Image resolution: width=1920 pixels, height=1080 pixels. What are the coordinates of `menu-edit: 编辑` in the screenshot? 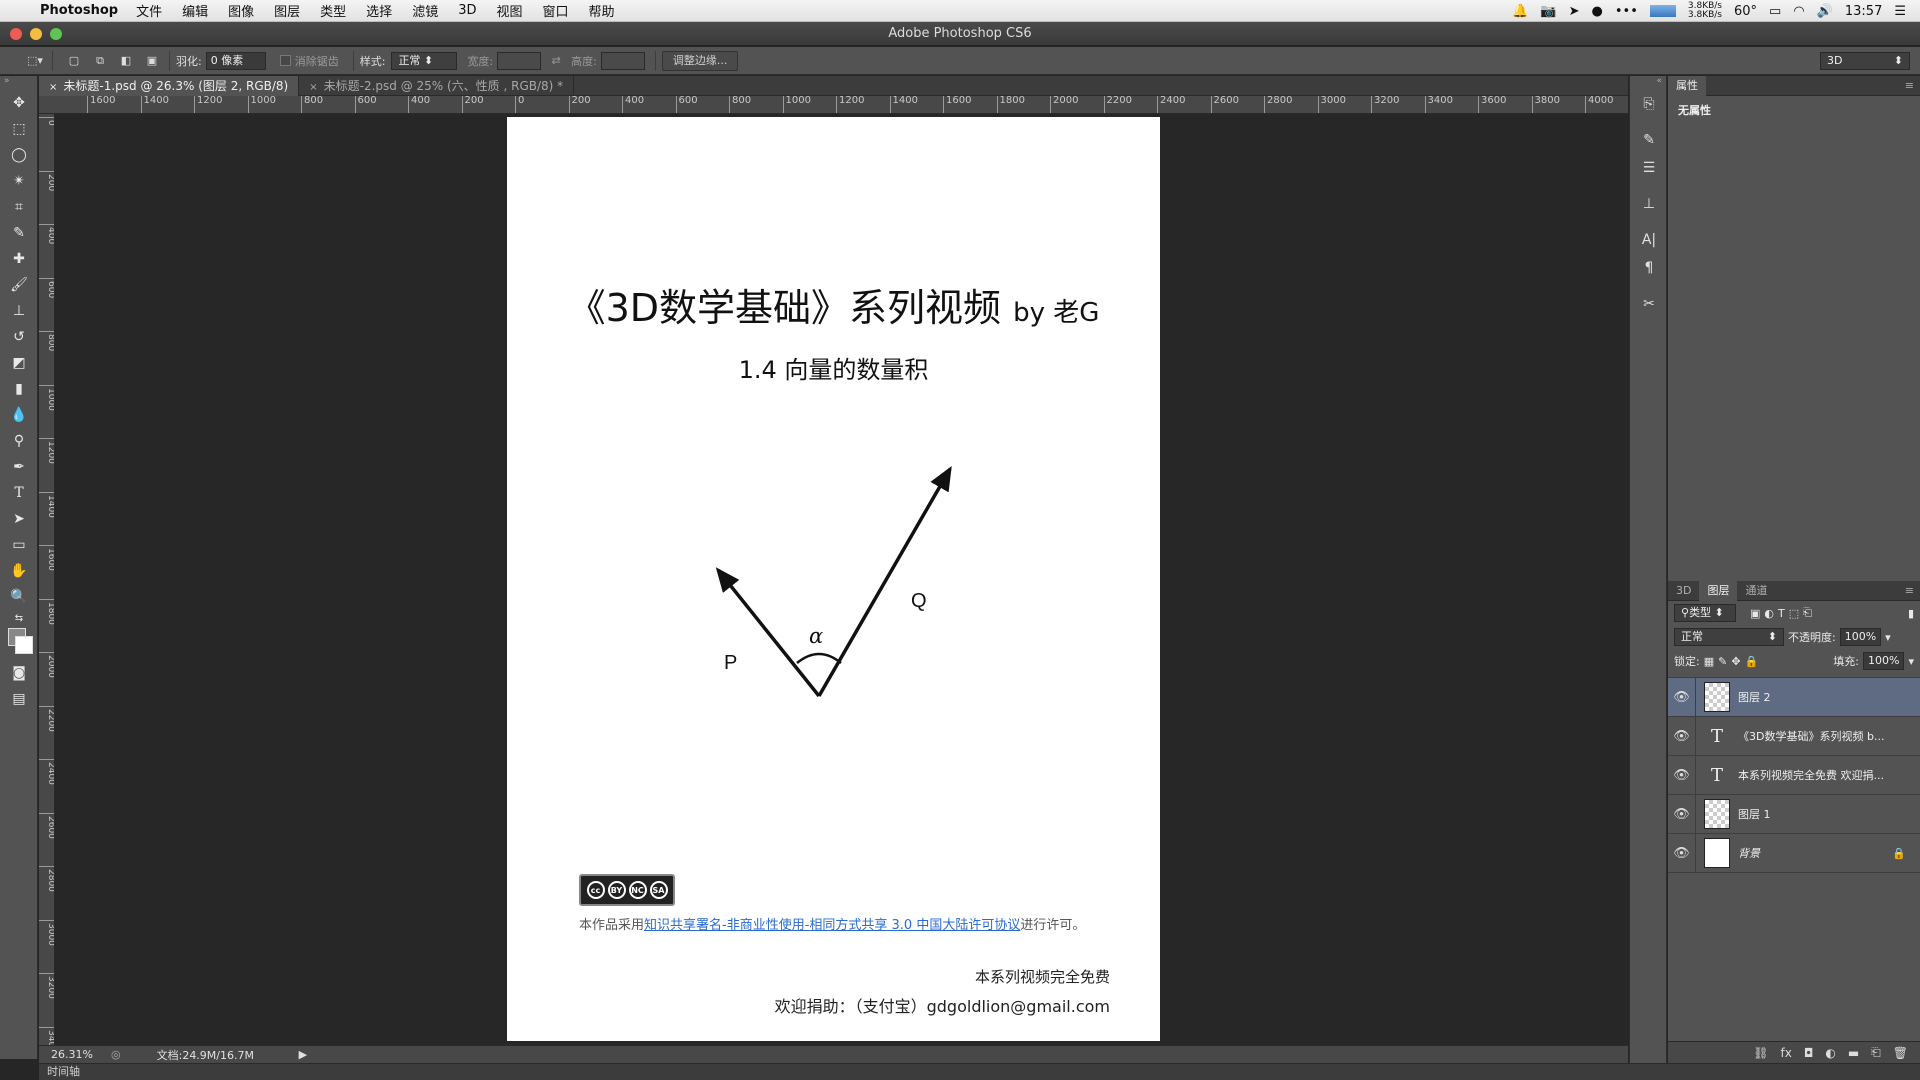 It's located at (195, 10).